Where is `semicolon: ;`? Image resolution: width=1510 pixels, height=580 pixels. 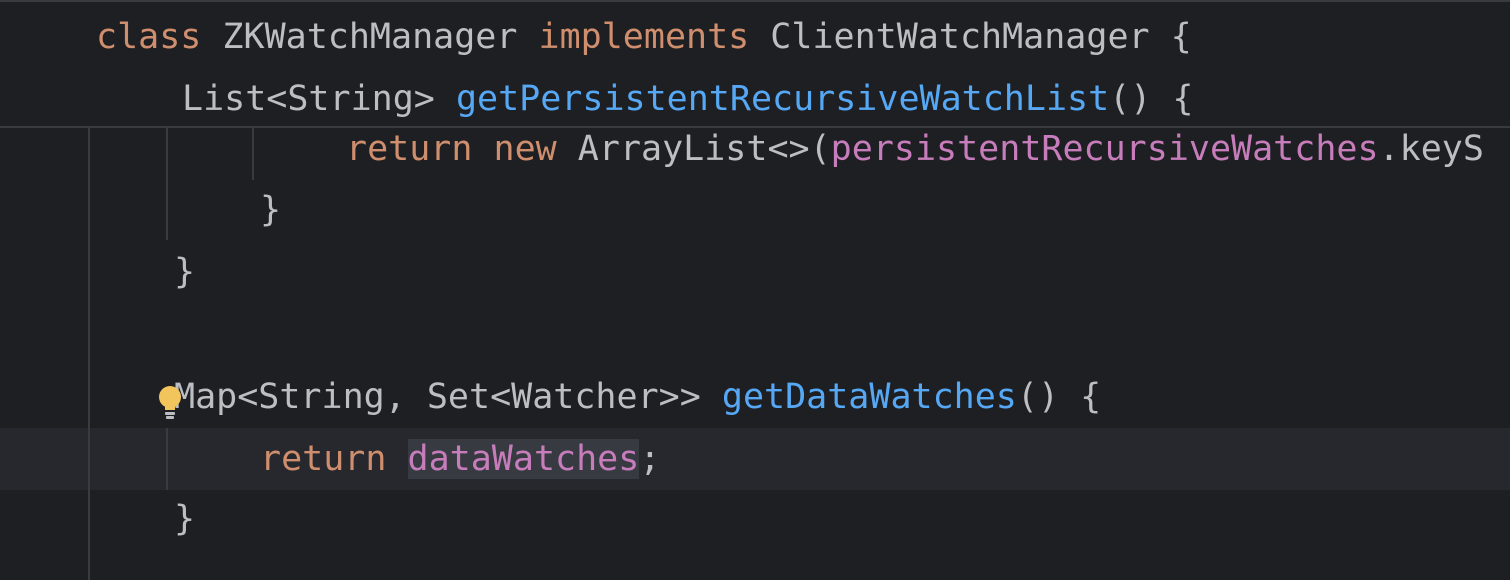
semicolon: ; is located at coordinates (650, 459).